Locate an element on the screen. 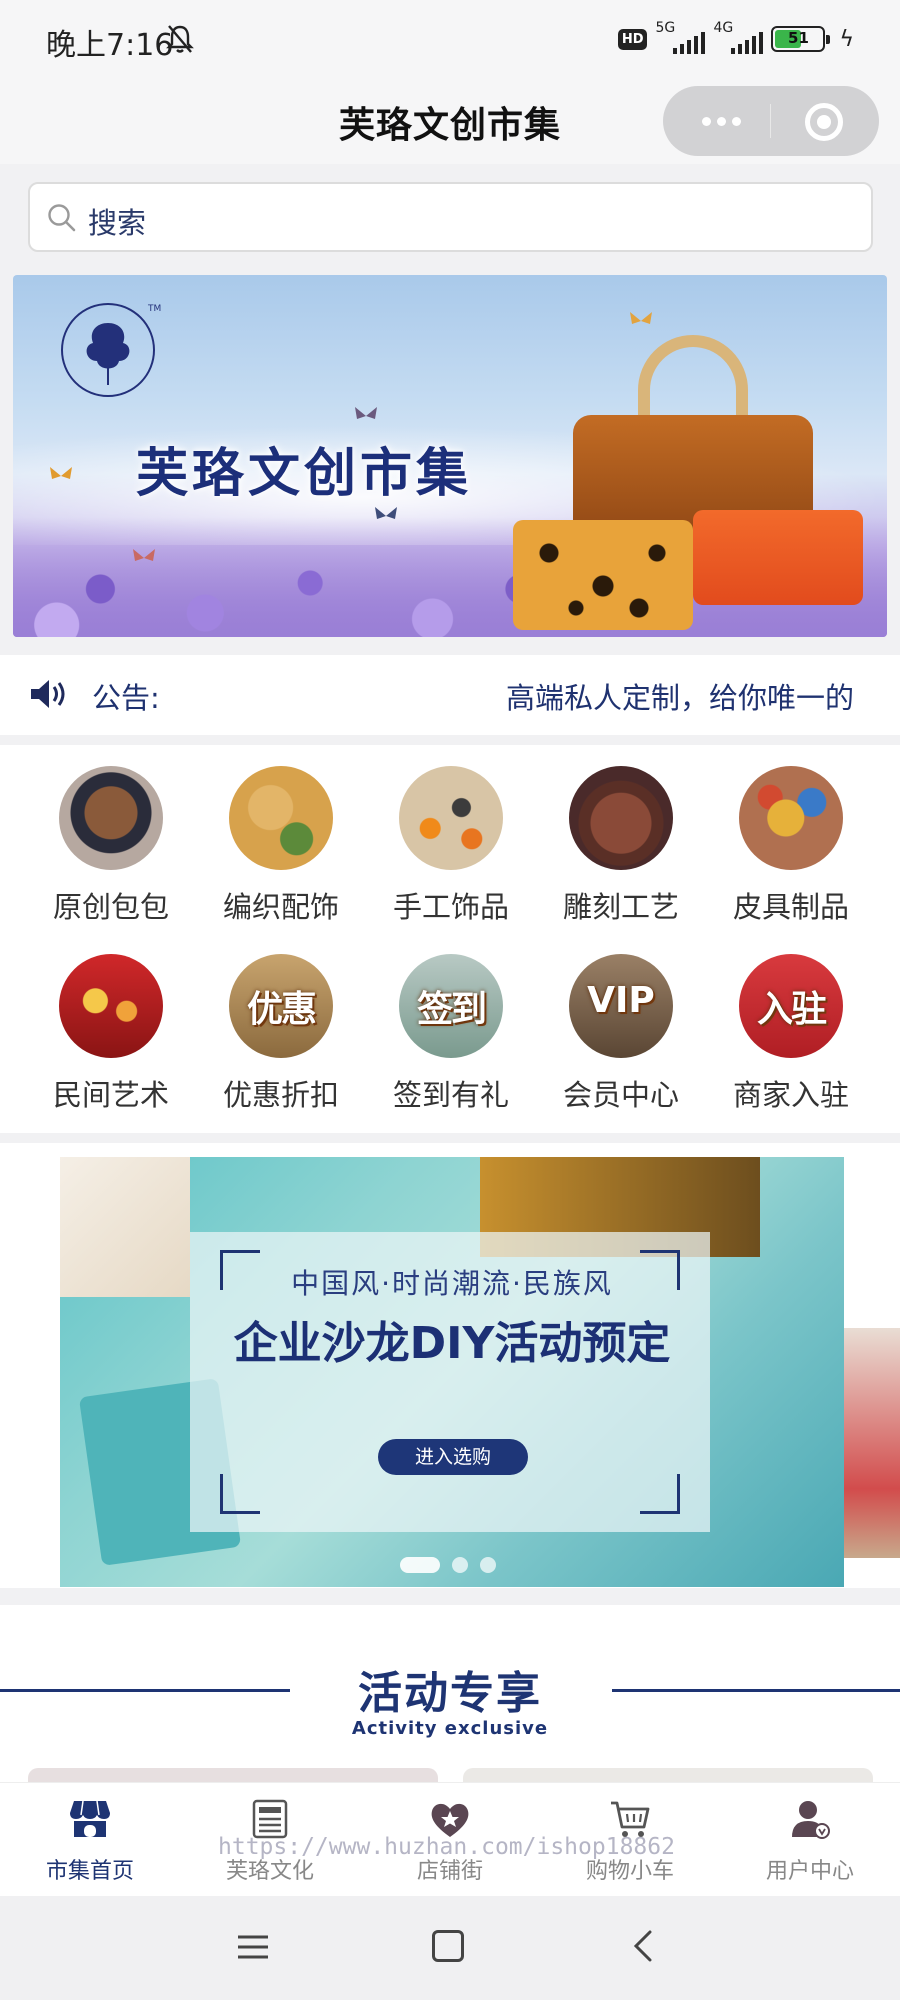 This screenshot has width=900, height=2000. category-handmade-jewelry: 手工饰品 is located at coordinates (451, 846).